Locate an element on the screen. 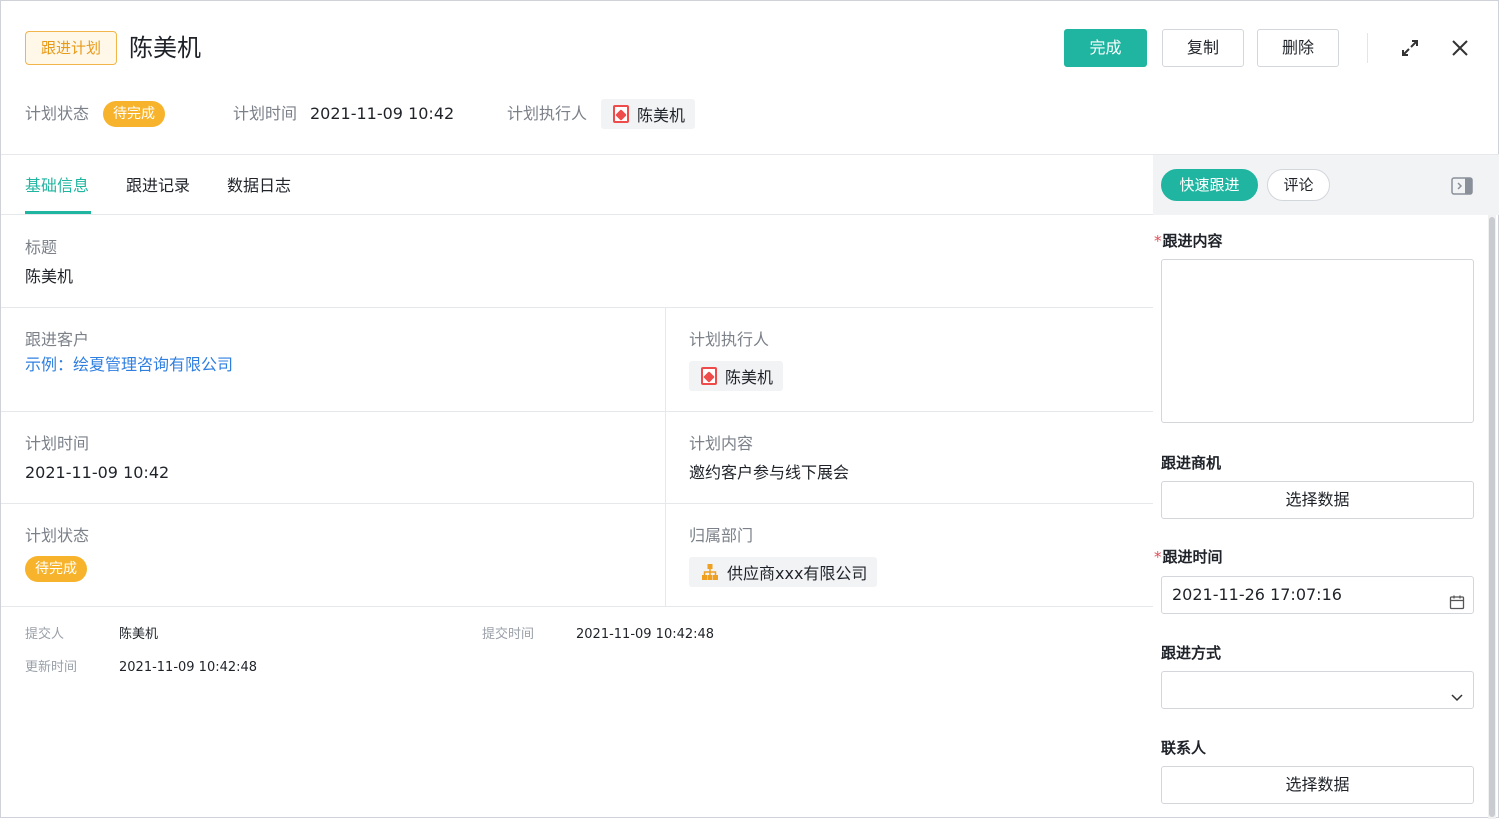 This screenshot has width=1499, height=819. follow-method-label: 跟进方式 is located at coordinates (1191, 653).